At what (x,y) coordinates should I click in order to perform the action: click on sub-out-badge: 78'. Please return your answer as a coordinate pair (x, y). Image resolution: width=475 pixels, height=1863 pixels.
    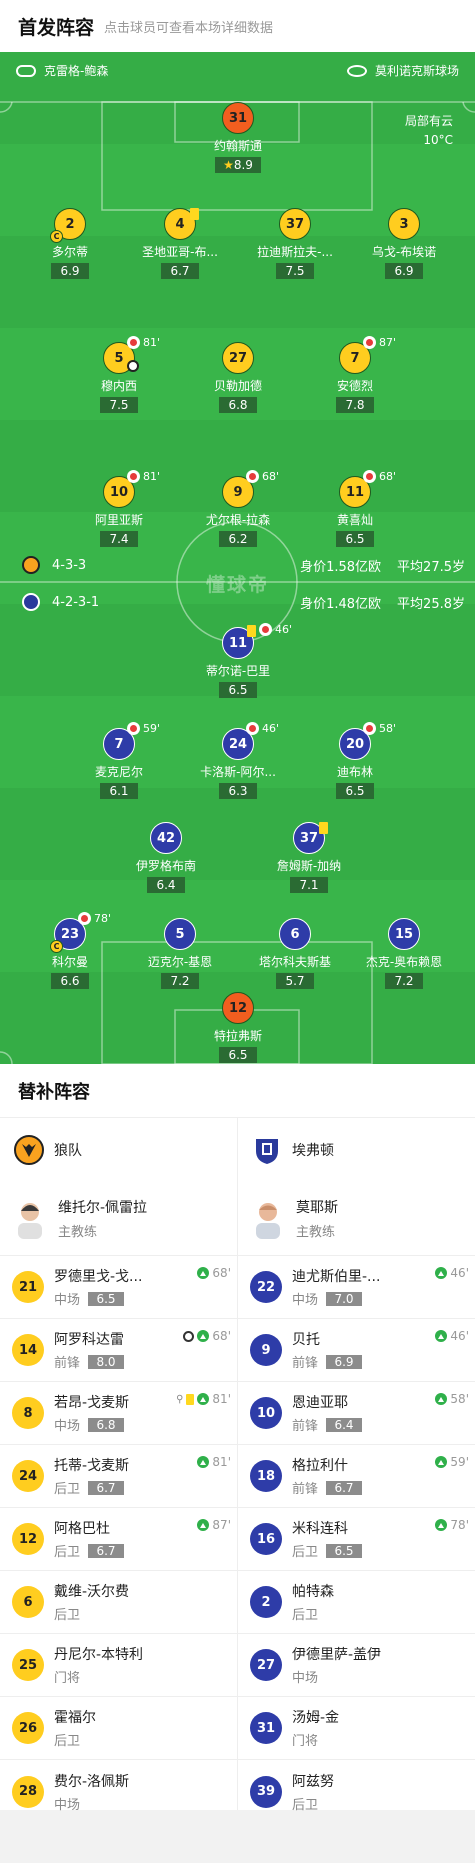
    Looking at the image, I should click on (94, 918).